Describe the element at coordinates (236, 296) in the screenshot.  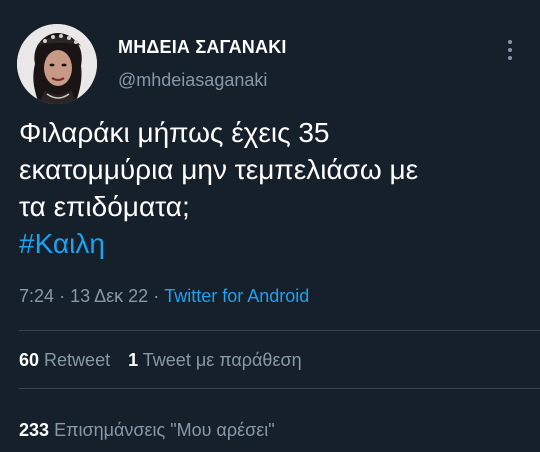
I see `tweet-source-link: Twitter for Android` at that location.